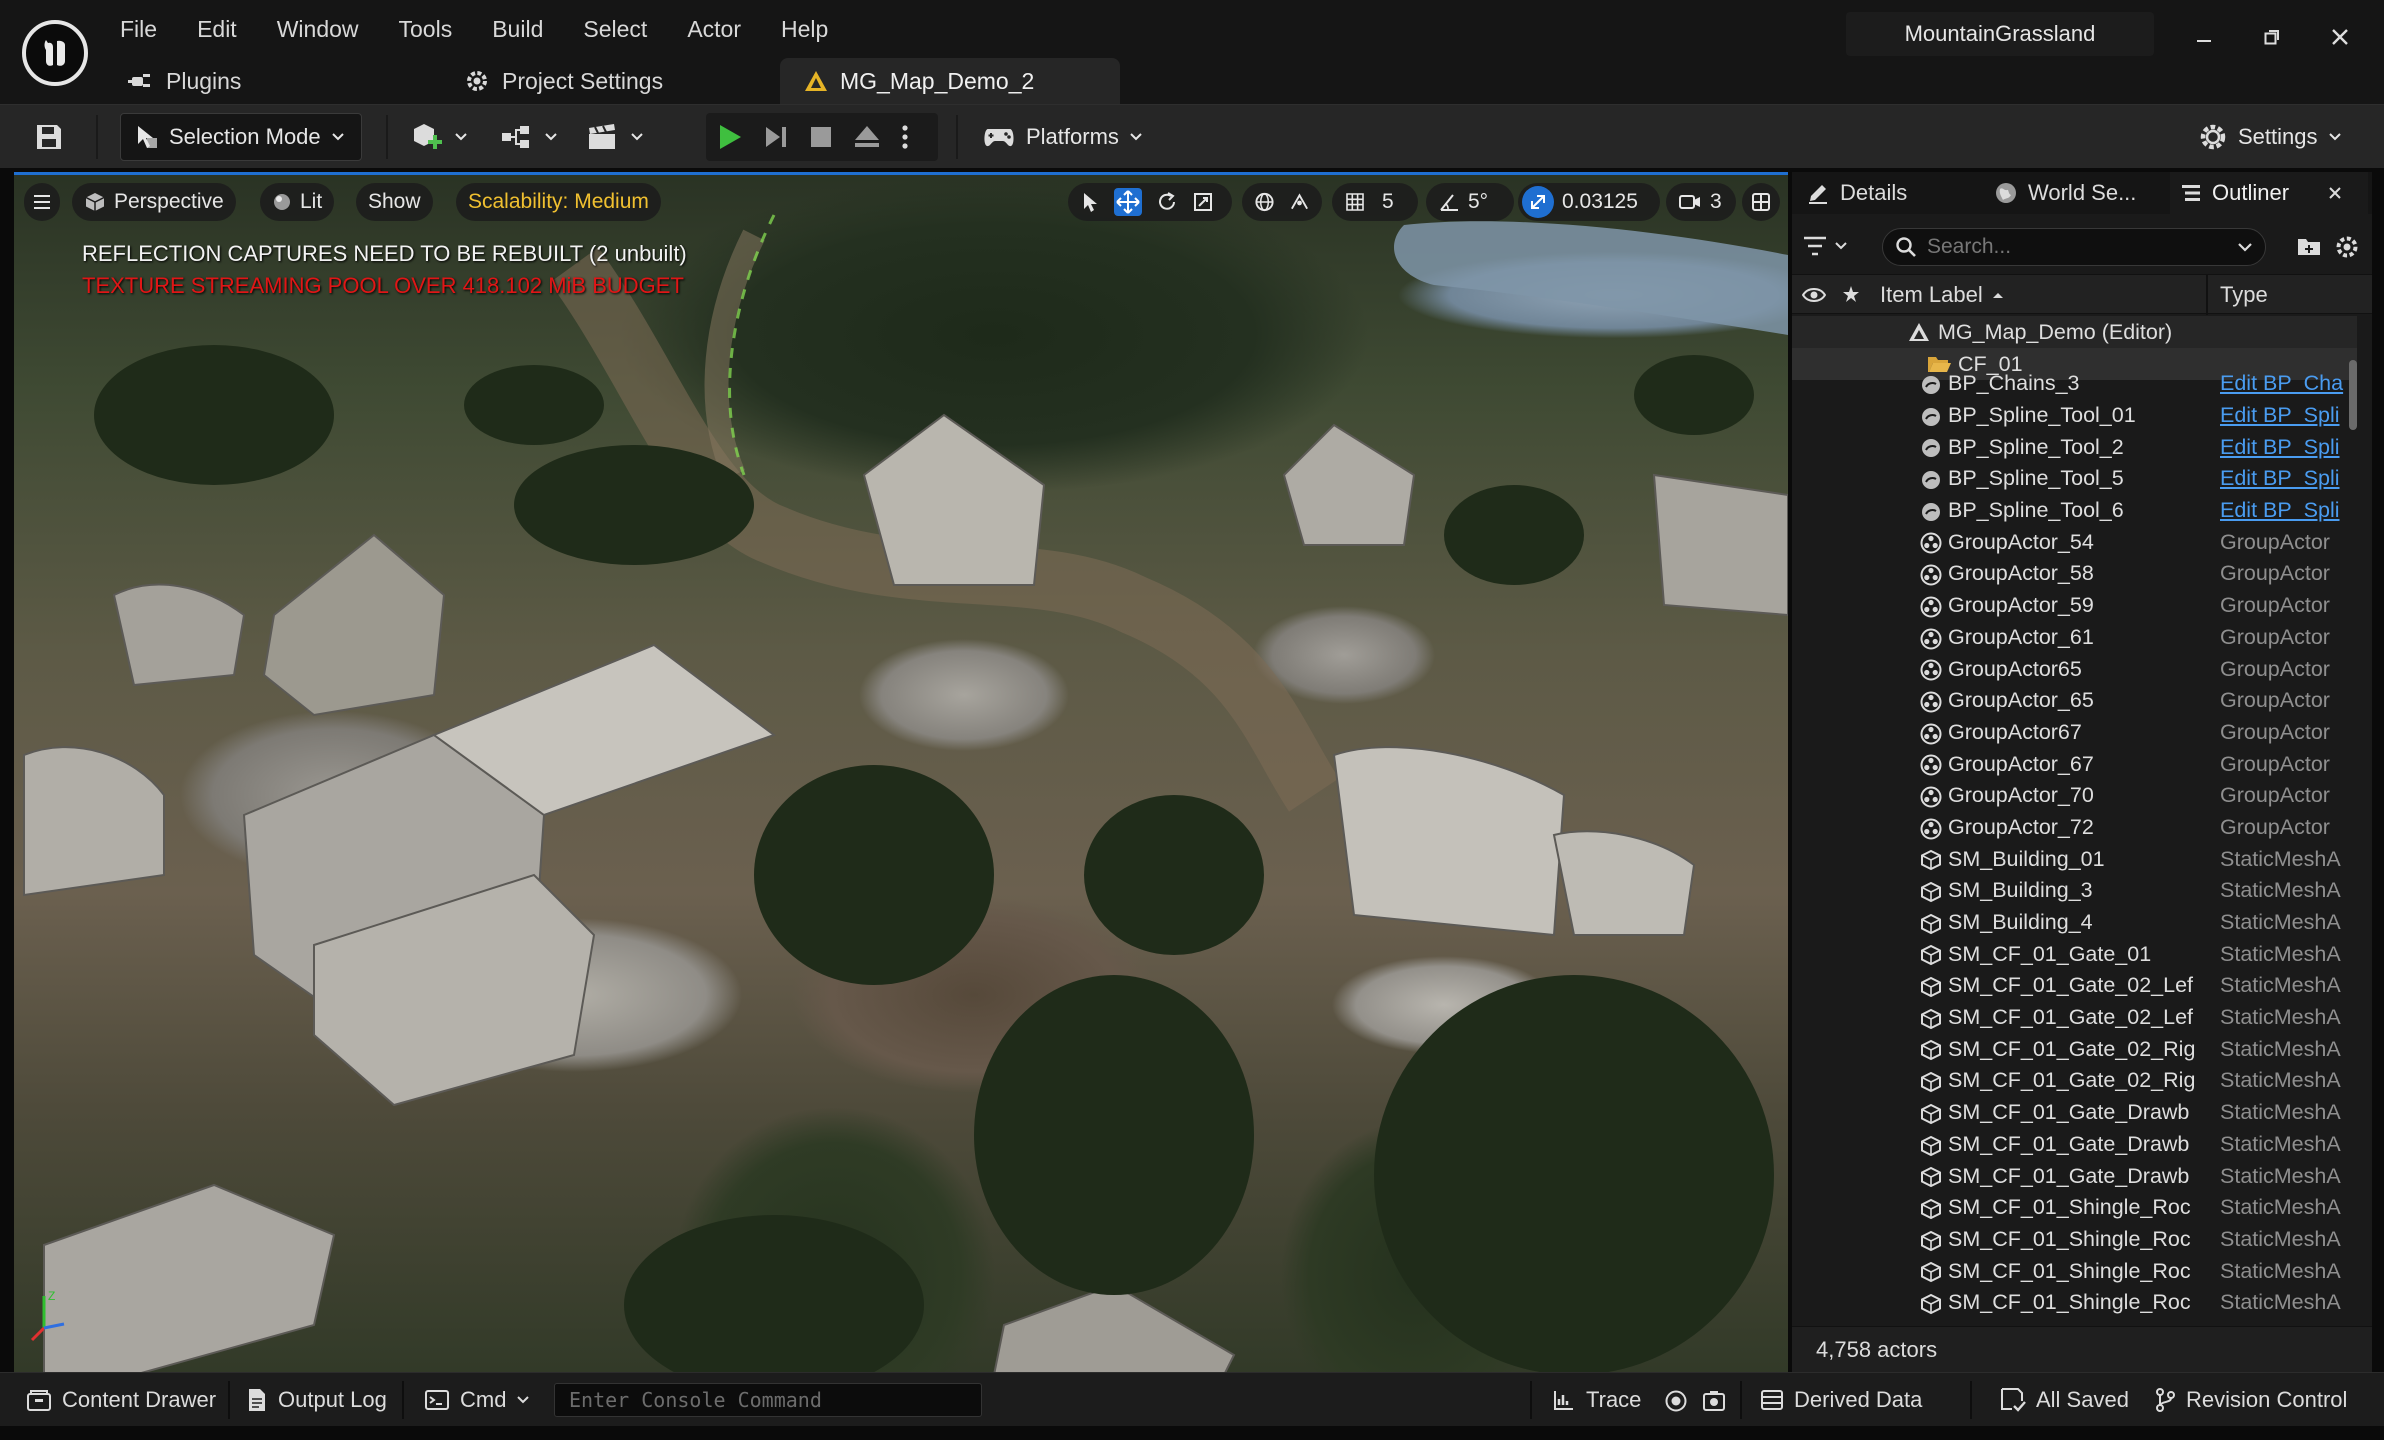 Image resolution: width=2384 pixels, height=1440 pixels. I want to click on translate-icon, so click(1128, 202).